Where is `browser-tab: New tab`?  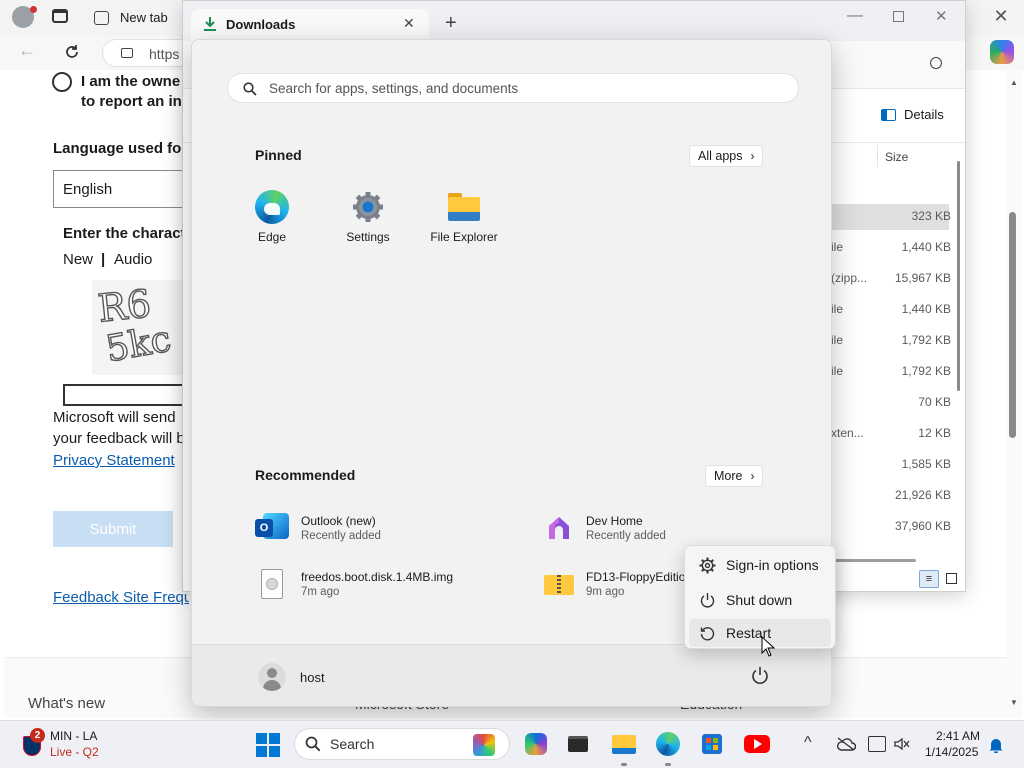
browser-tab: New tab is located at coordinates (134, 19).